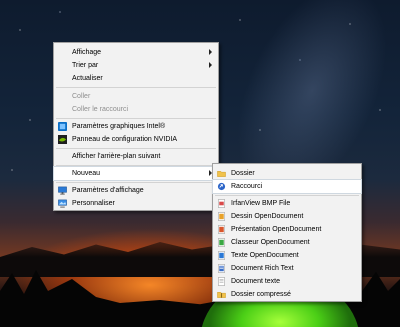 The width and height of the screenshot is (400, 327). I want to click on menu-item-label: Personnaliser, so click(93, 203).